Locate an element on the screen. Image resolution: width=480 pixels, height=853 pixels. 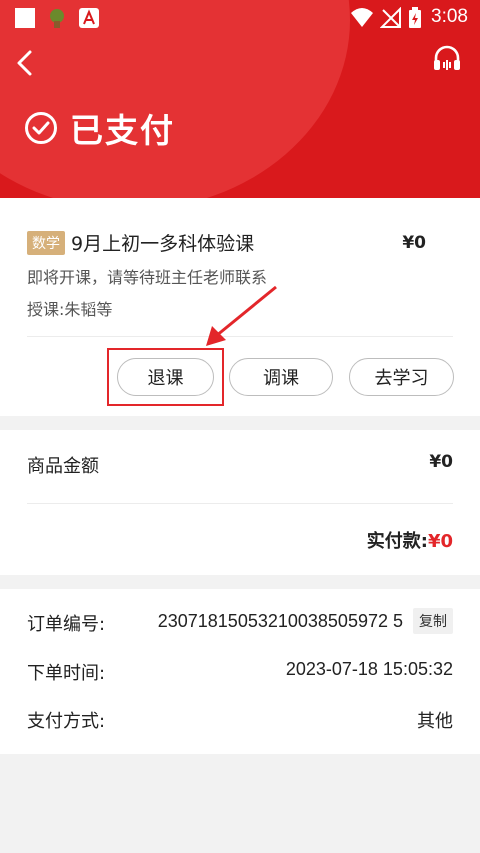
divider is located at coordinates (240, 503).